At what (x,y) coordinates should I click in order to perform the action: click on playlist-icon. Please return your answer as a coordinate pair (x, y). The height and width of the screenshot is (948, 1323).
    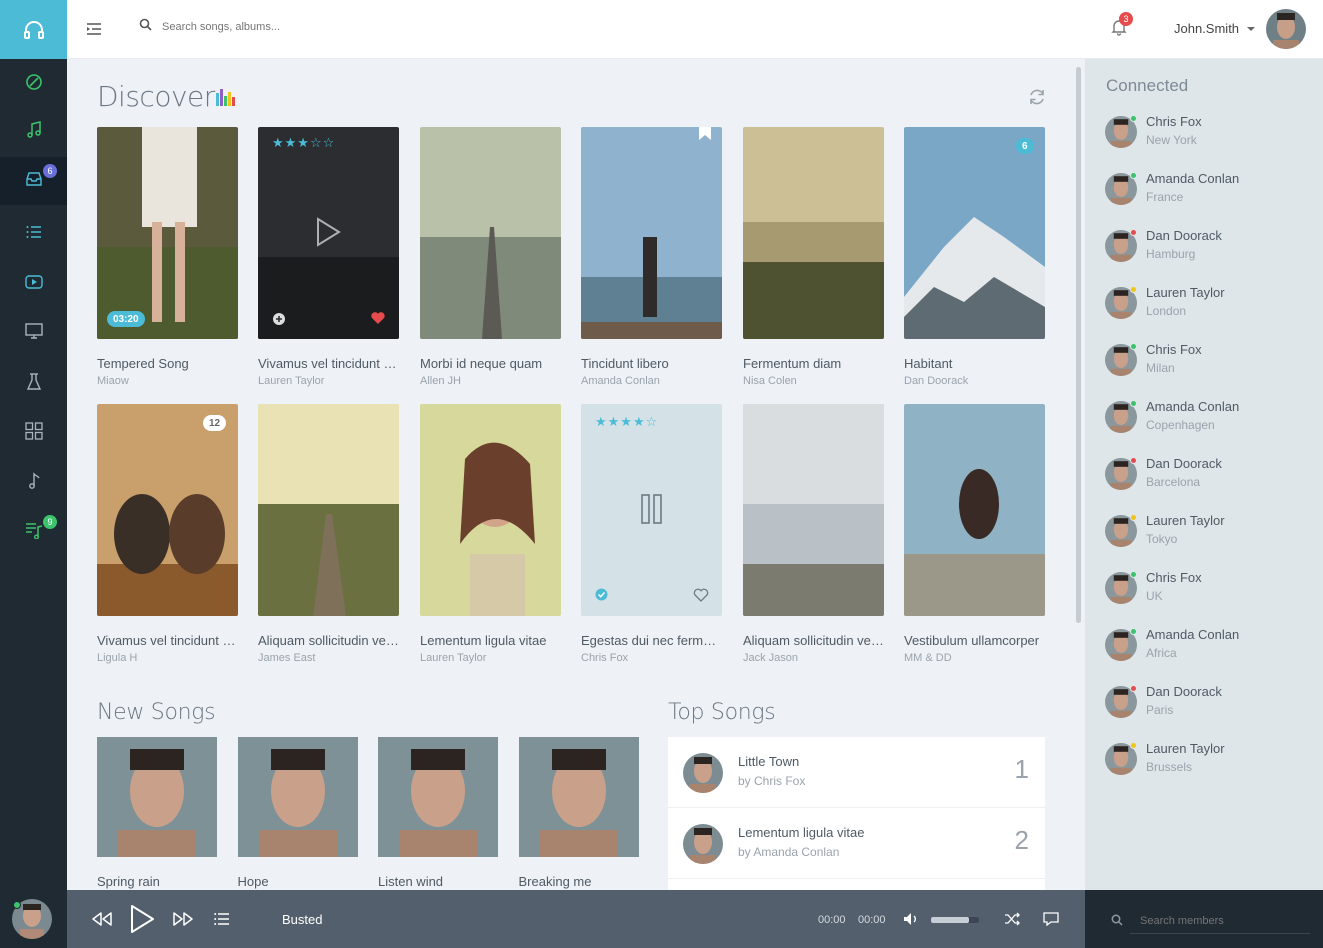
    Looking at the image, I should click on (222, 919).